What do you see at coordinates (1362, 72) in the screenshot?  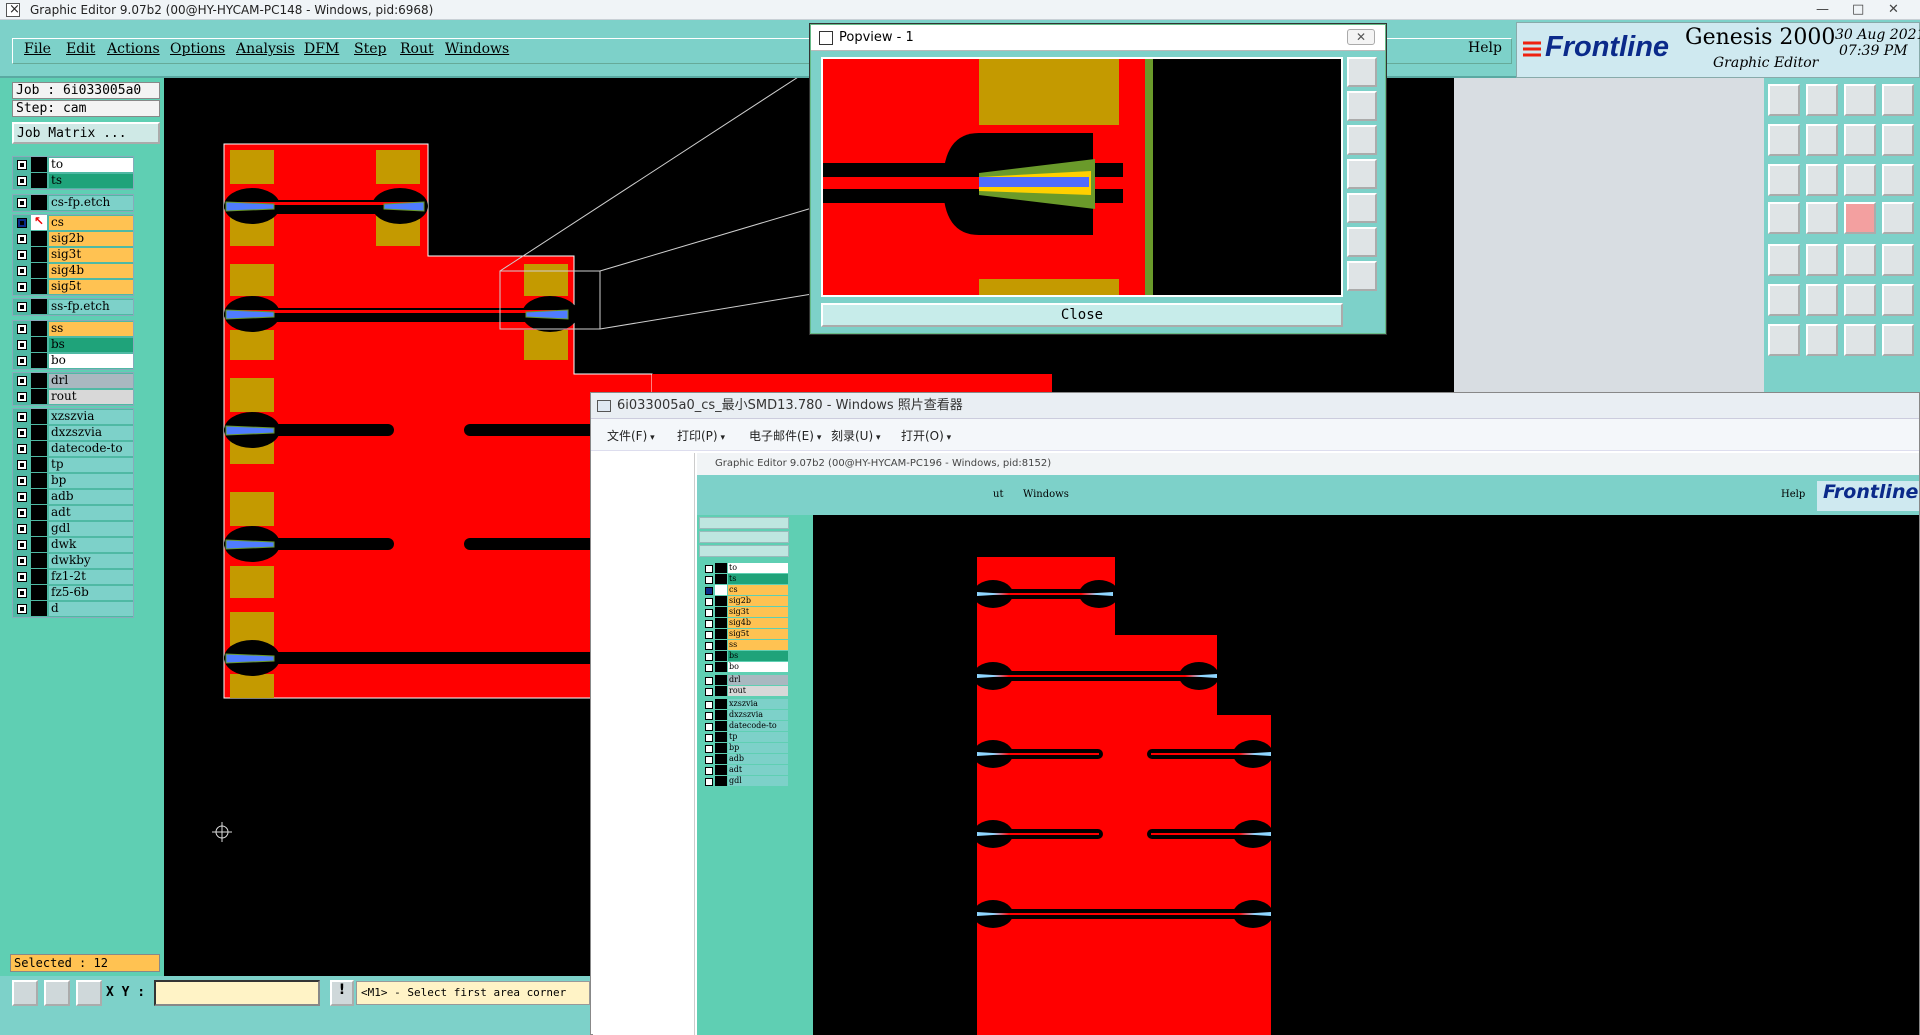 I see `zoom-button` at bounding box center [1362, 72].